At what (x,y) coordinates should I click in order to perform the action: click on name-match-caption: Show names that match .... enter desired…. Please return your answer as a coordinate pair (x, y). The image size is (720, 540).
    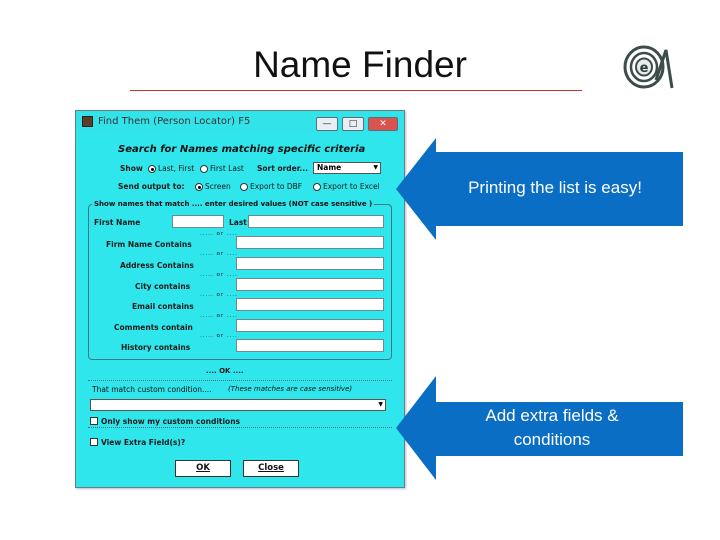
    Looking at the image, I should click on (233, 204).